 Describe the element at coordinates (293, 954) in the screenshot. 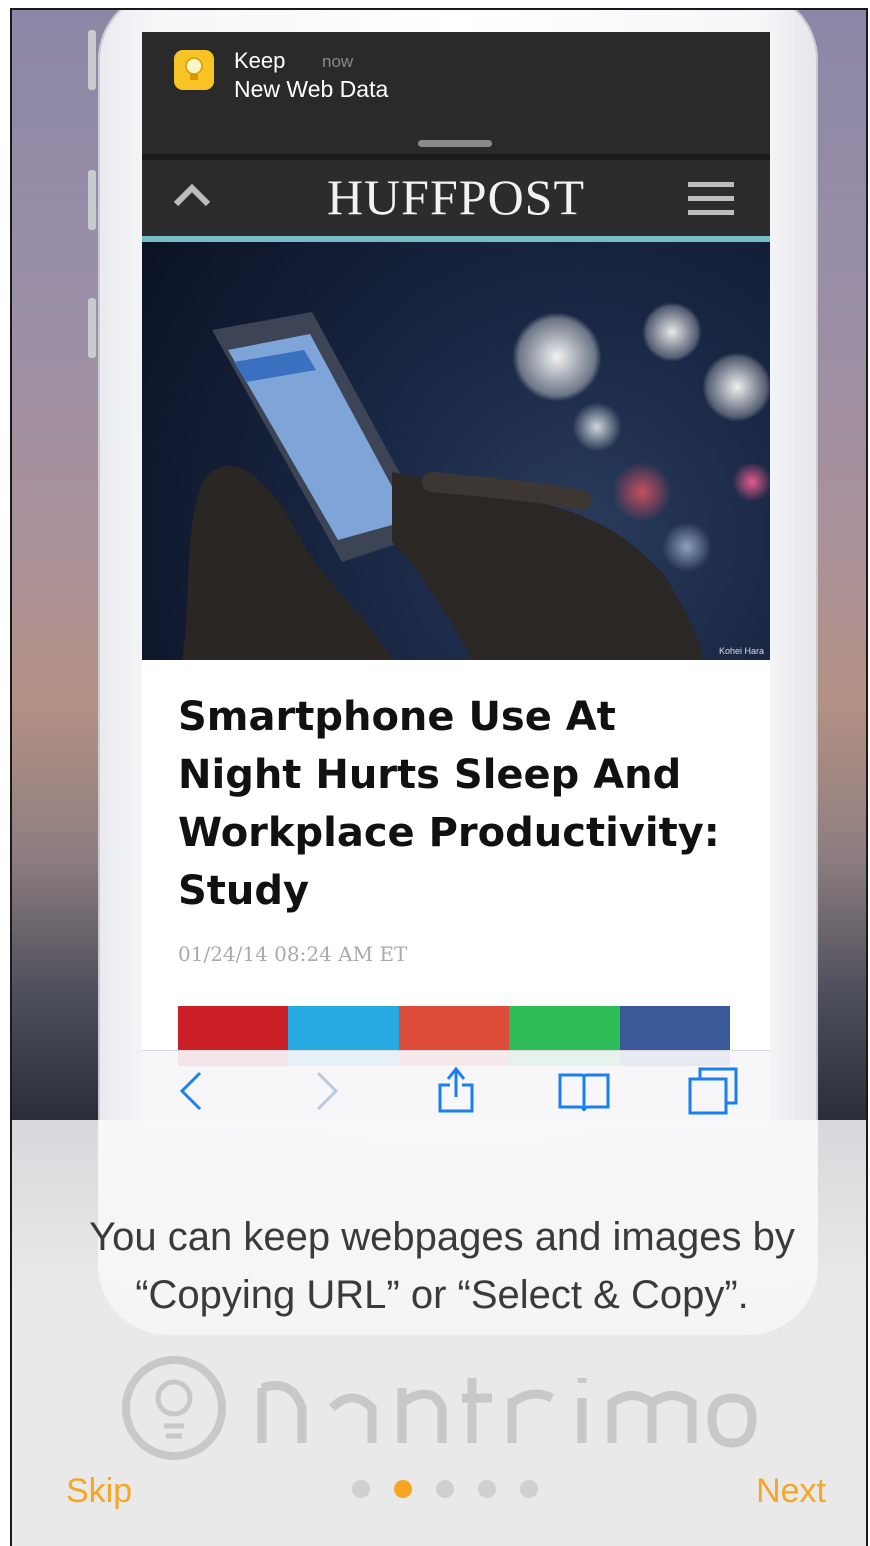

I see `article-date: 01/24/14 08:24 AM ET` at that location.